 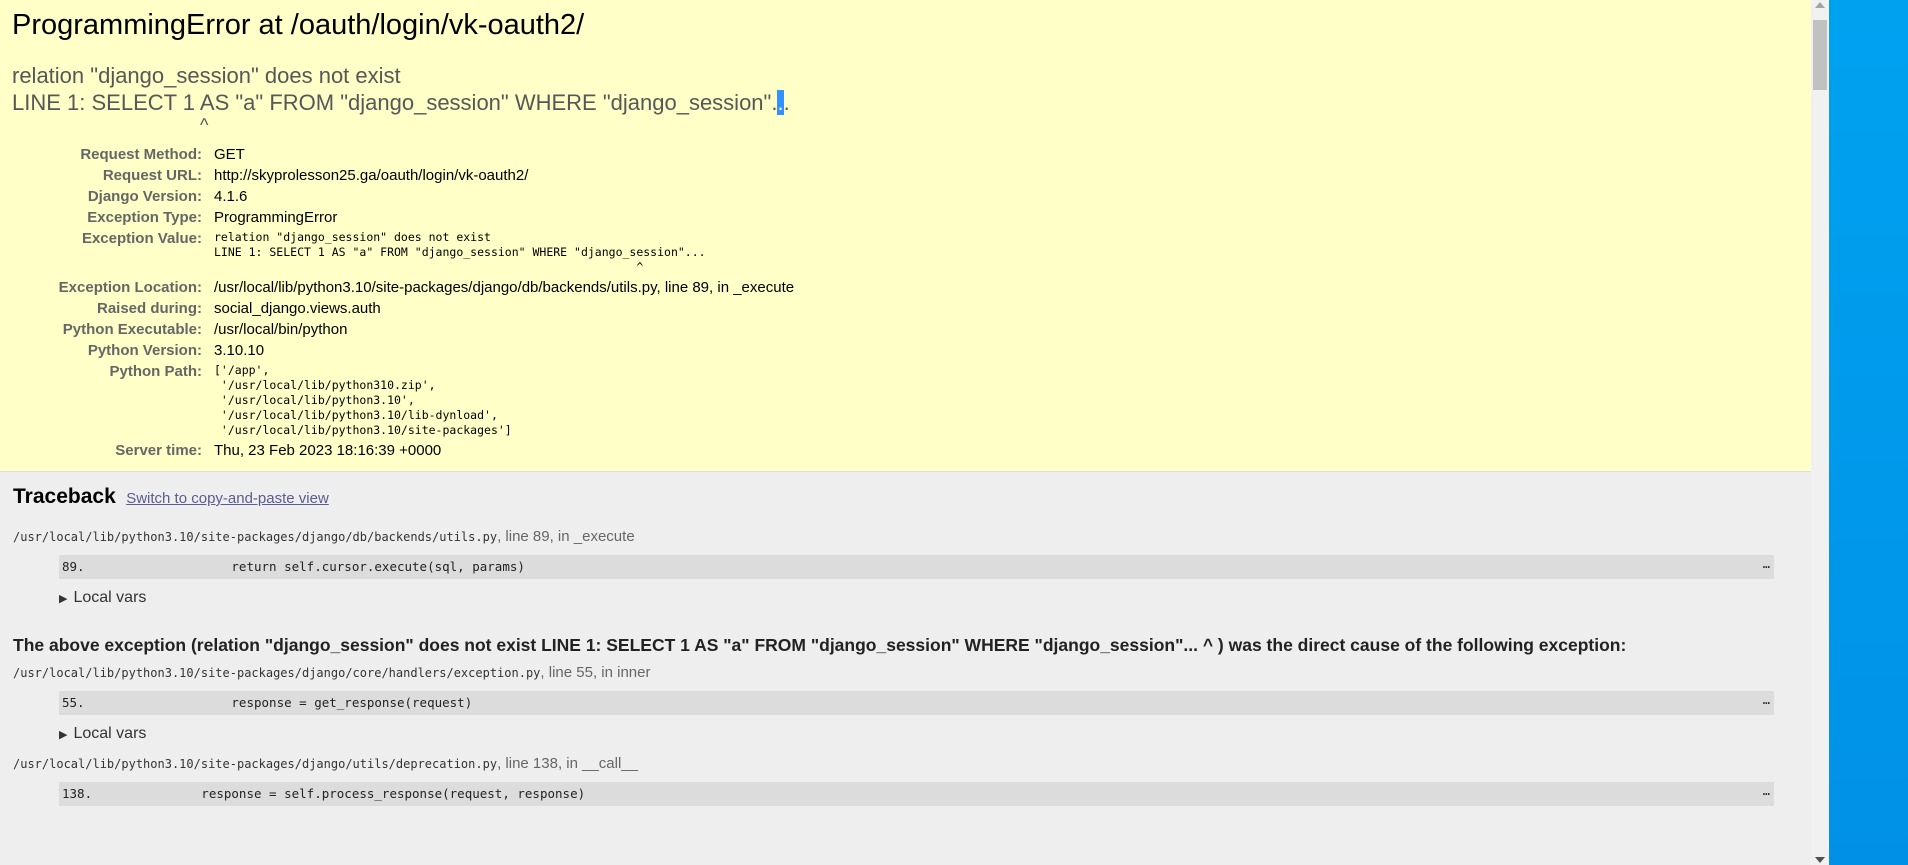 I want to click on scroll-up-arrow-icon, so click(x=1820, y=5).